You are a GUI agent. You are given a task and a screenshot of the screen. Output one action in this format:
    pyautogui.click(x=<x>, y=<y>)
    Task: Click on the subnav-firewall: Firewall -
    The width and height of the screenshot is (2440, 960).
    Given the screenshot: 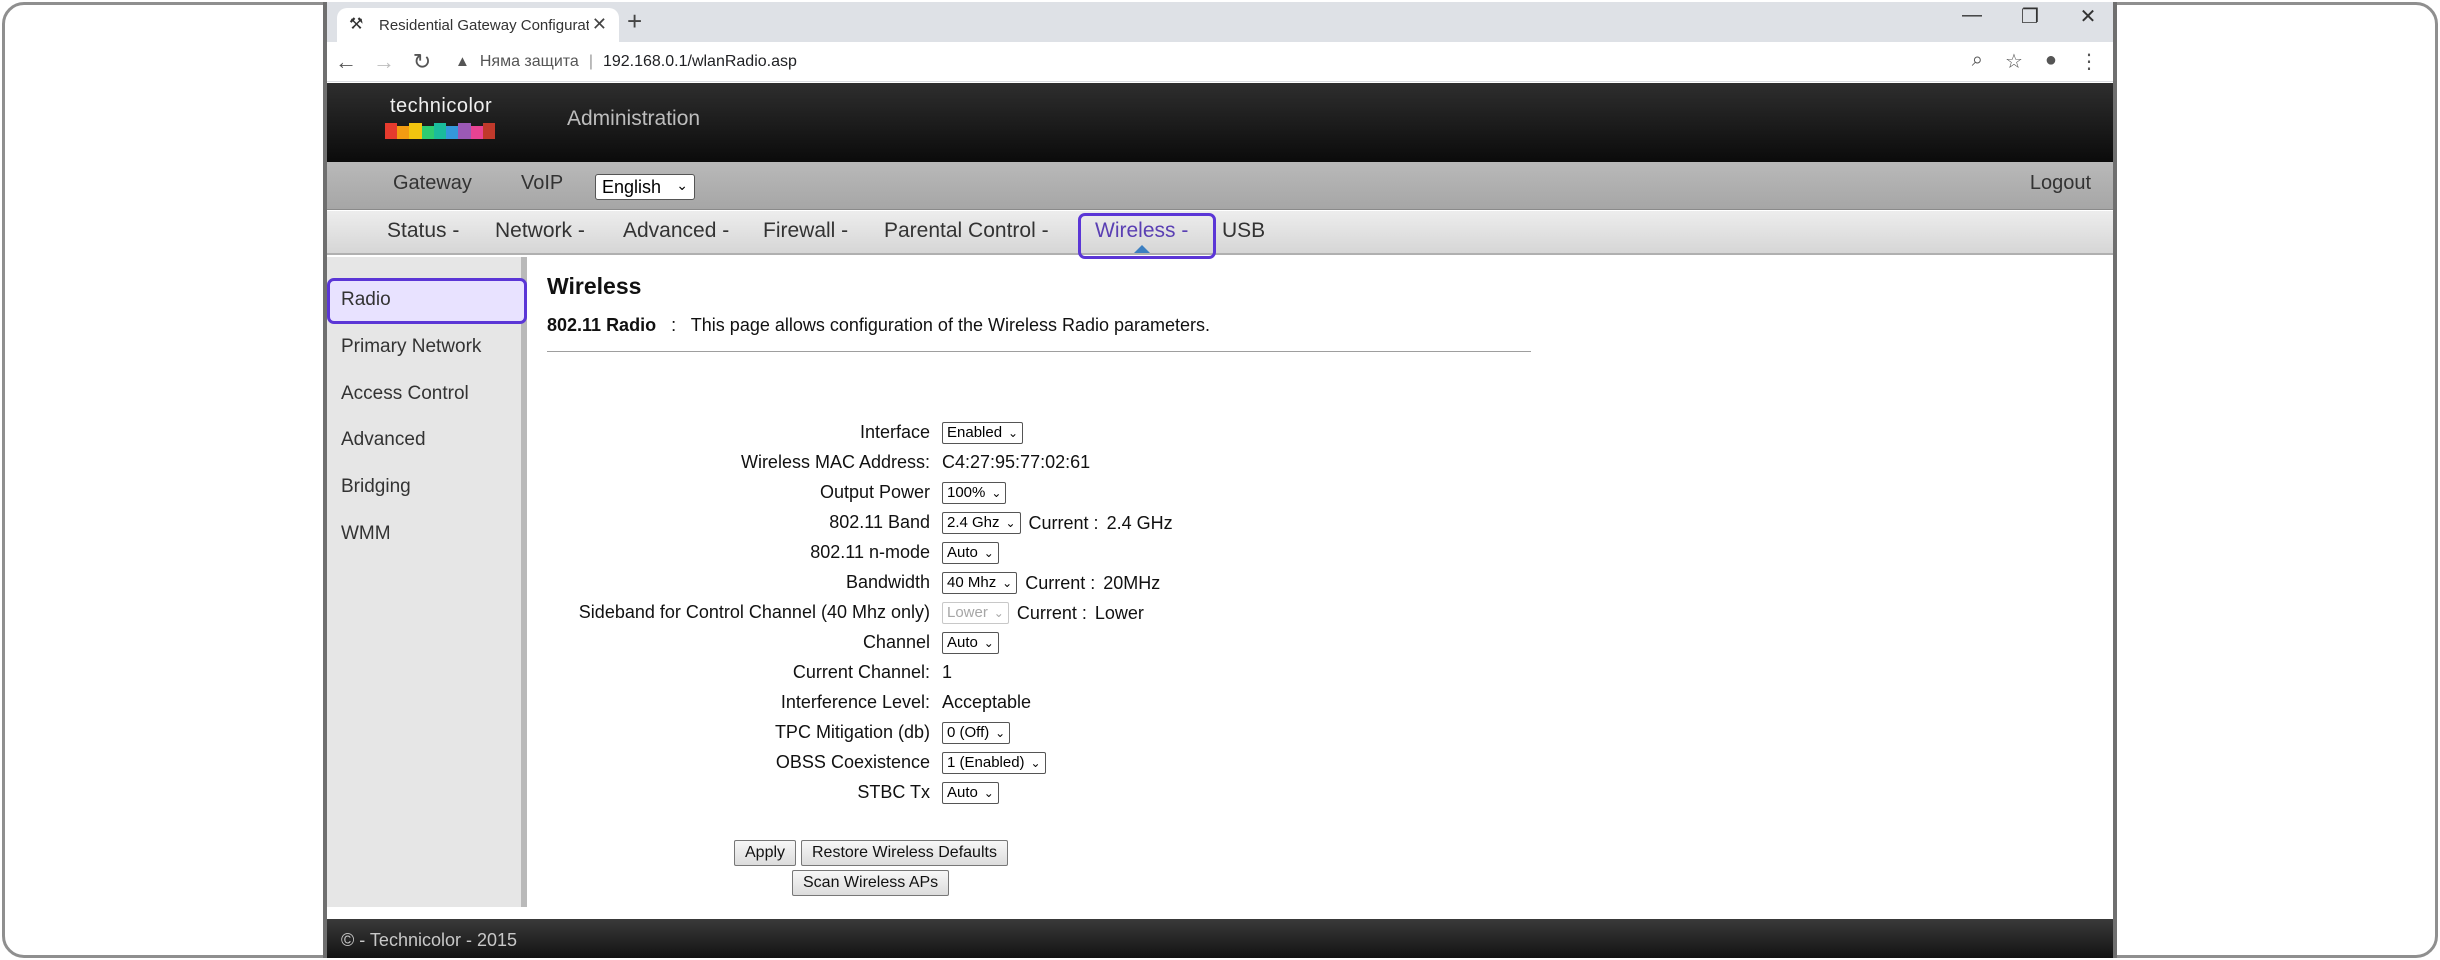 What is the action you would take?
    pyautogui.click(x=805, y=231)
    